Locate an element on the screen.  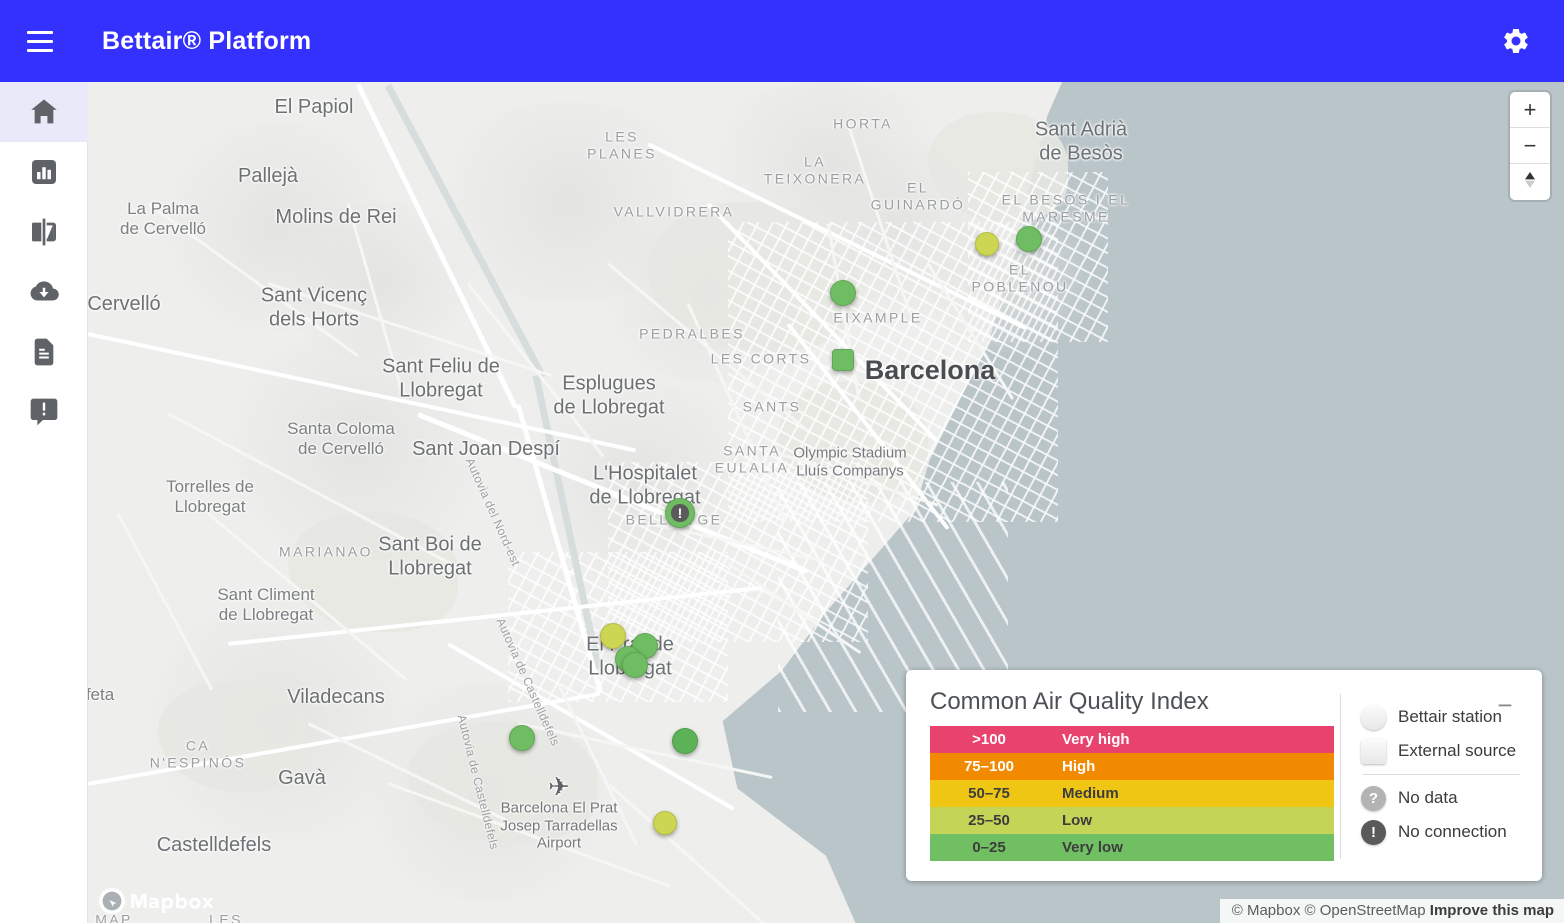
legend-scale-row: 0–25 Very low is located at coordinates (1132, 847).